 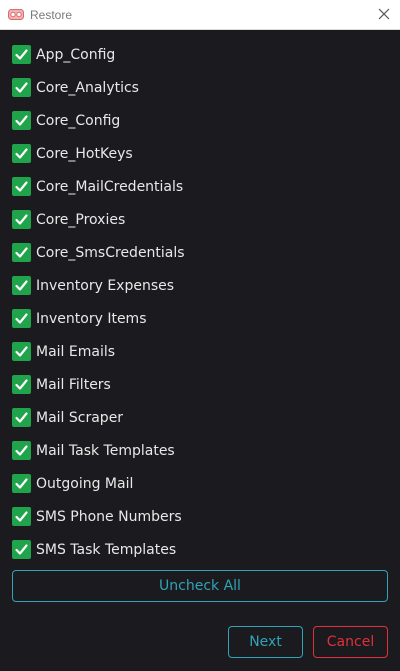 What do you see at coordinates (200, 384) in the screenshot?
I see `list-item: Mail Filters` at bounding box center [200, 384].